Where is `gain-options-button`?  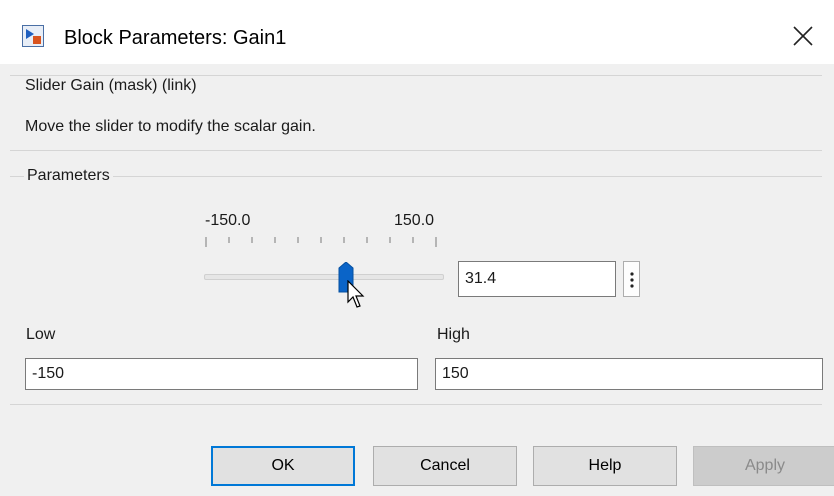 gain-options-button is located at coordinates (631, 279).